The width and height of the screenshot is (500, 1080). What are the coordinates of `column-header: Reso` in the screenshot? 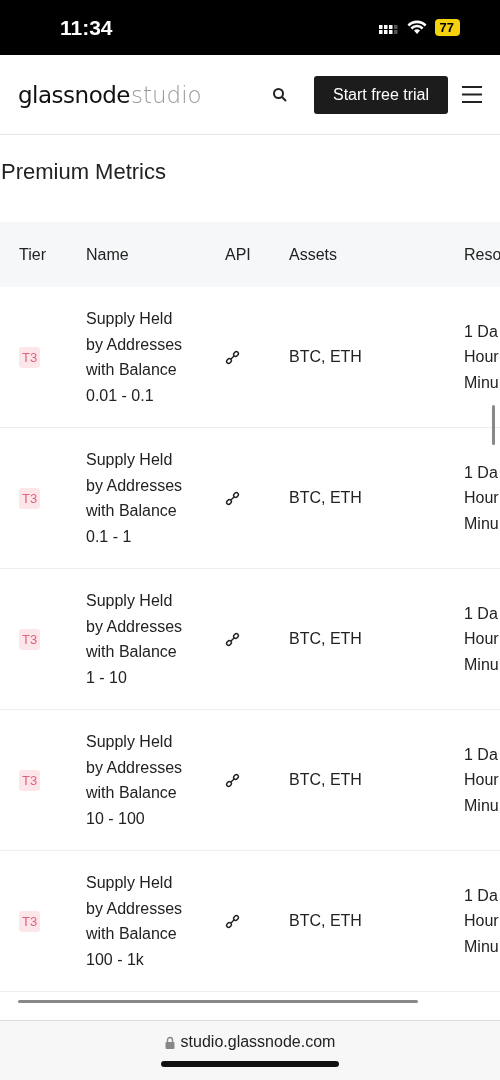 It's located at (482, 254).